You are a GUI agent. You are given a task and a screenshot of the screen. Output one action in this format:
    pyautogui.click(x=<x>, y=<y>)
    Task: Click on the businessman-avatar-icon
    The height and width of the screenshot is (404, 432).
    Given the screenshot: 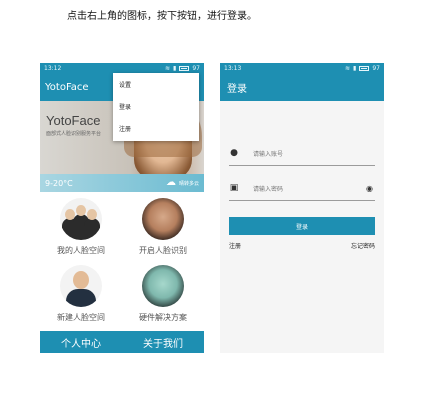 What is the action you would take?
    pyautogui.click(x=81, y=286)
    